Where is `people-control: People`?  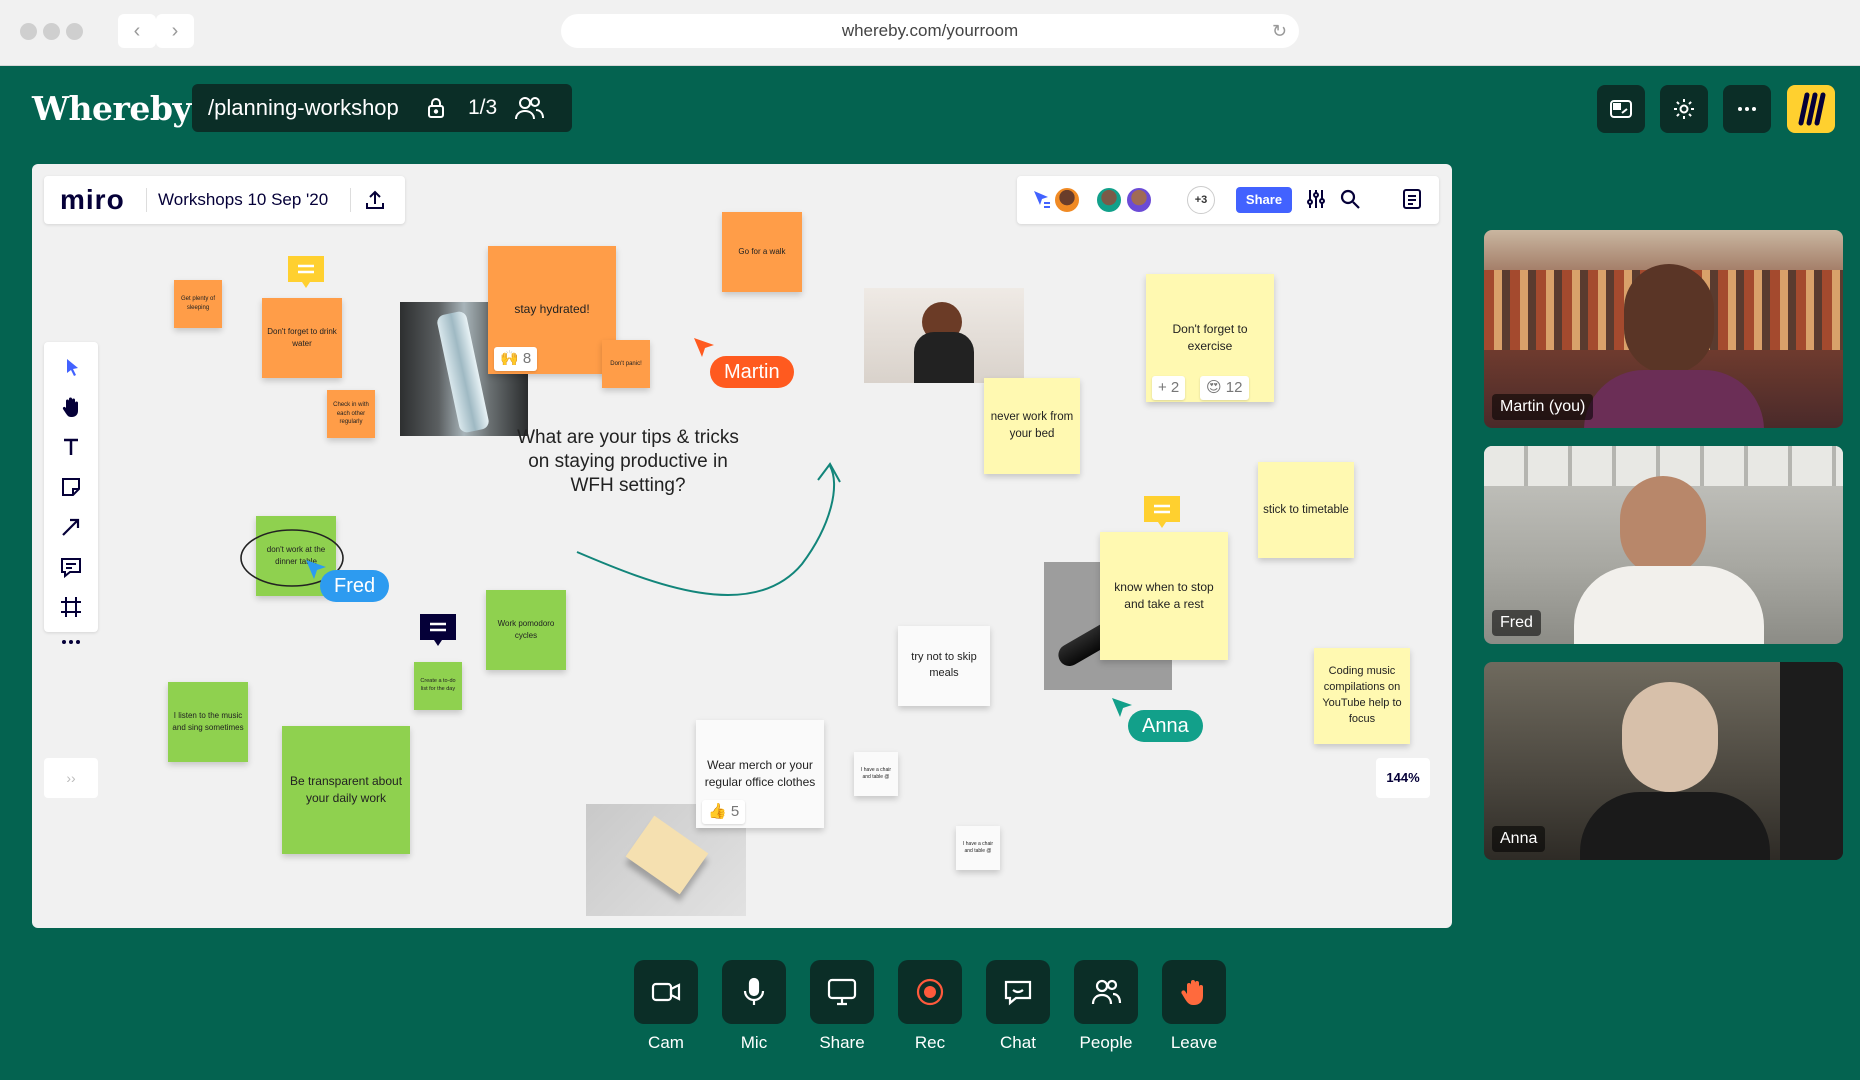 people-control: People is located at coordinates (1106, 1006).